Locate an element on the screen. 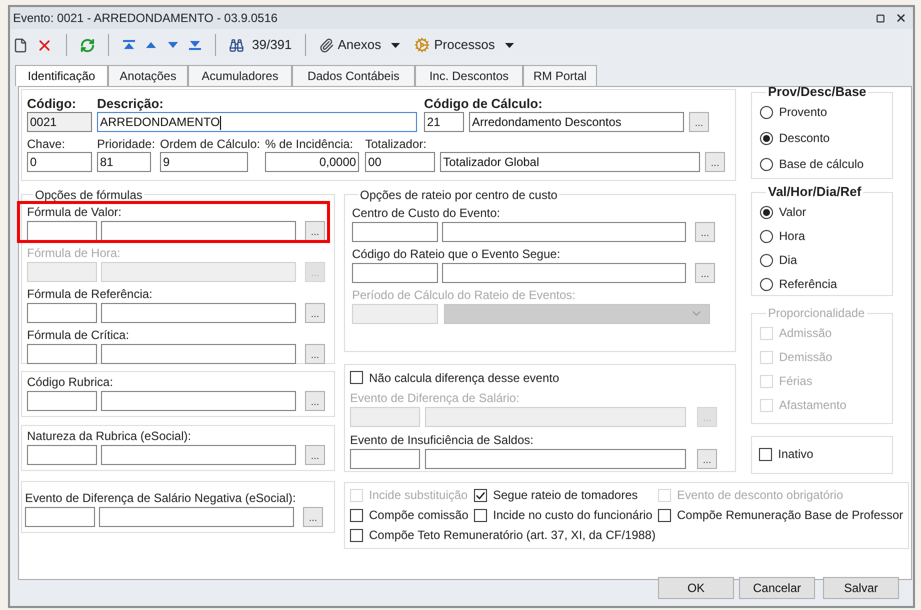 Image resolution: width=921 pixels, height=610 pixels. close-icon is located at coordinates (901, 18).